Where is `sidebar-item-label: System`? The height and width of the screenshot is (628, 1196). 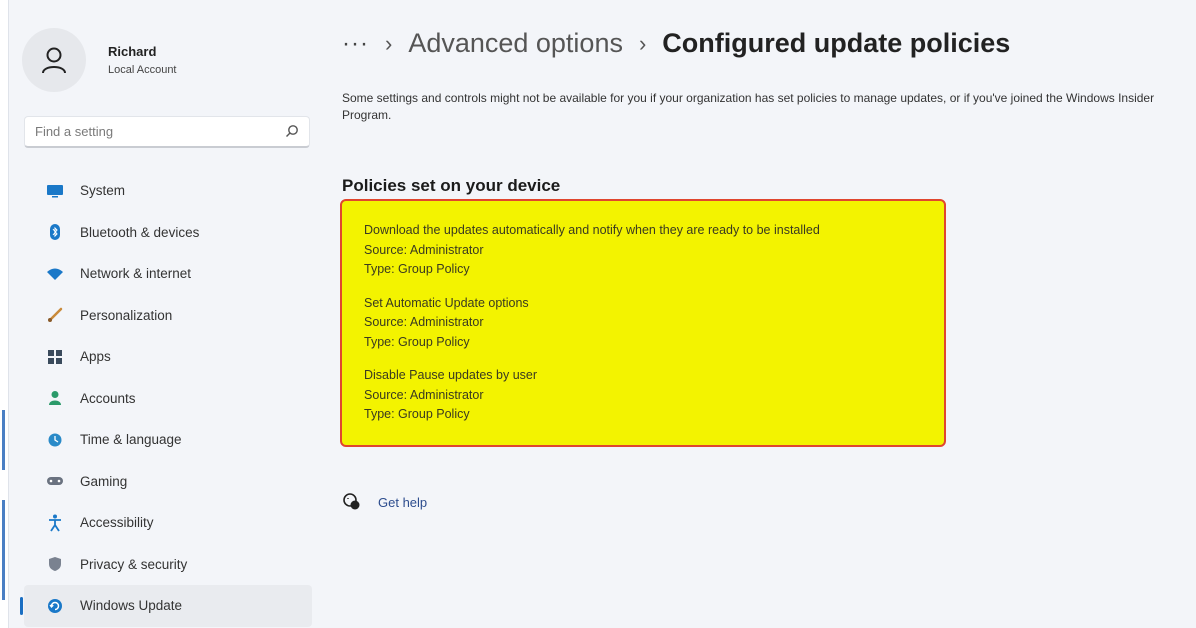
sidebar-item-label: System is located at coordinates (103, 191).